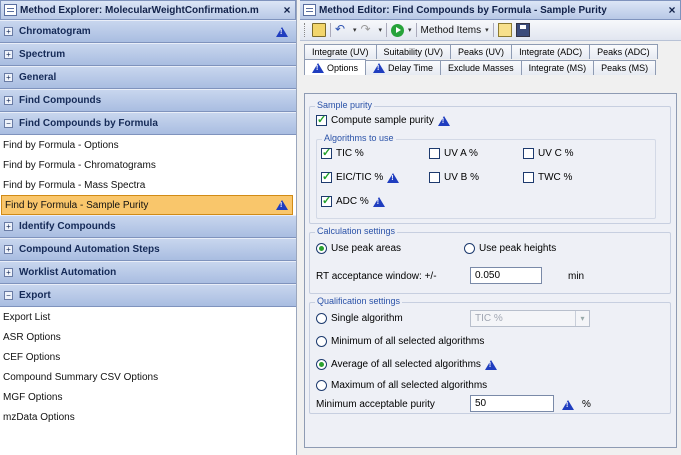 The height and width of the screenshot is (455, 681). What do you see at coordinates (148, 165) in the screenshot?
I see `nav-item-formula-chromatograms: Find by Formula - Chromatograms` at bounding box center [148, 165].